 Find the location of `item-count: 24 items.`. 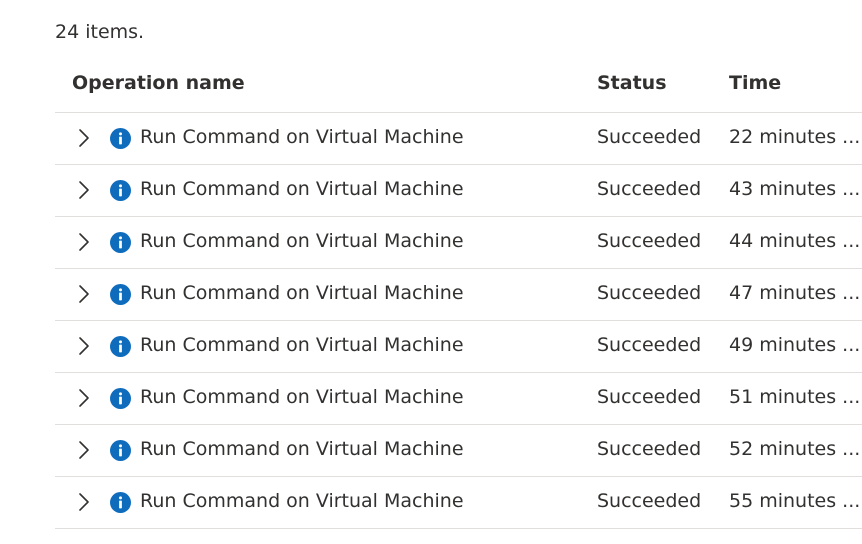

item-count: 24 items. is located at coordinates (100, 32).